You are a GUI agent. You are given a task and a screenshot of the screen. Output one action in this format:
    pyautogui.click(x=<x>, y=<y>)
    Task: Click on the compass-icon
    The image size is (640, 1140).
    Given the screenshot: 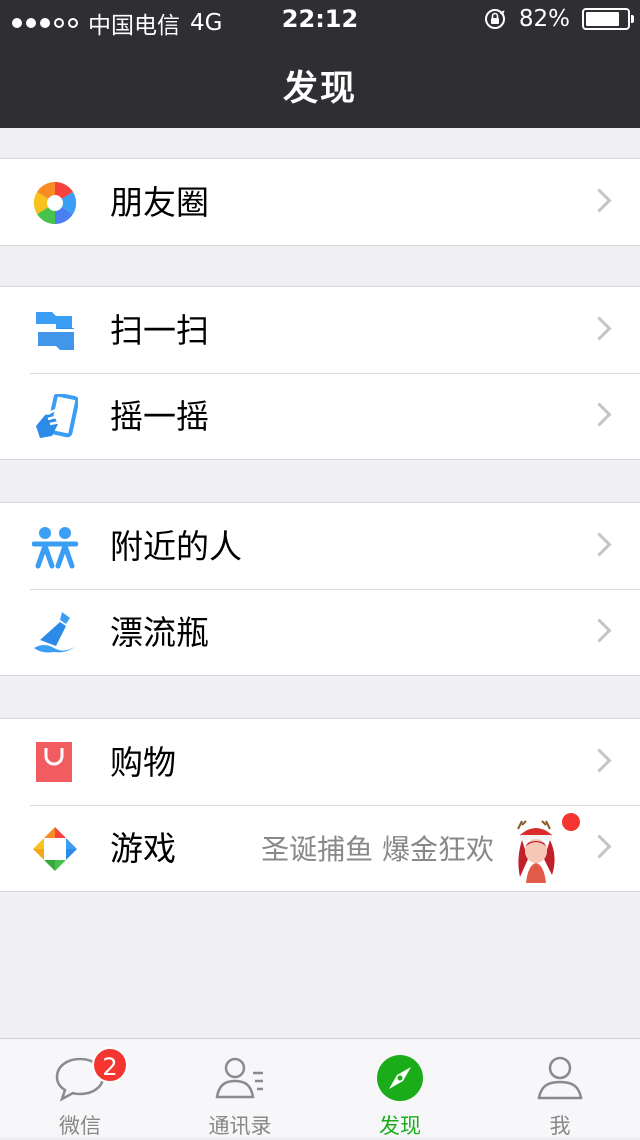 What is the action you would take?
    pyautogui.click(x=400, y=1078)
    